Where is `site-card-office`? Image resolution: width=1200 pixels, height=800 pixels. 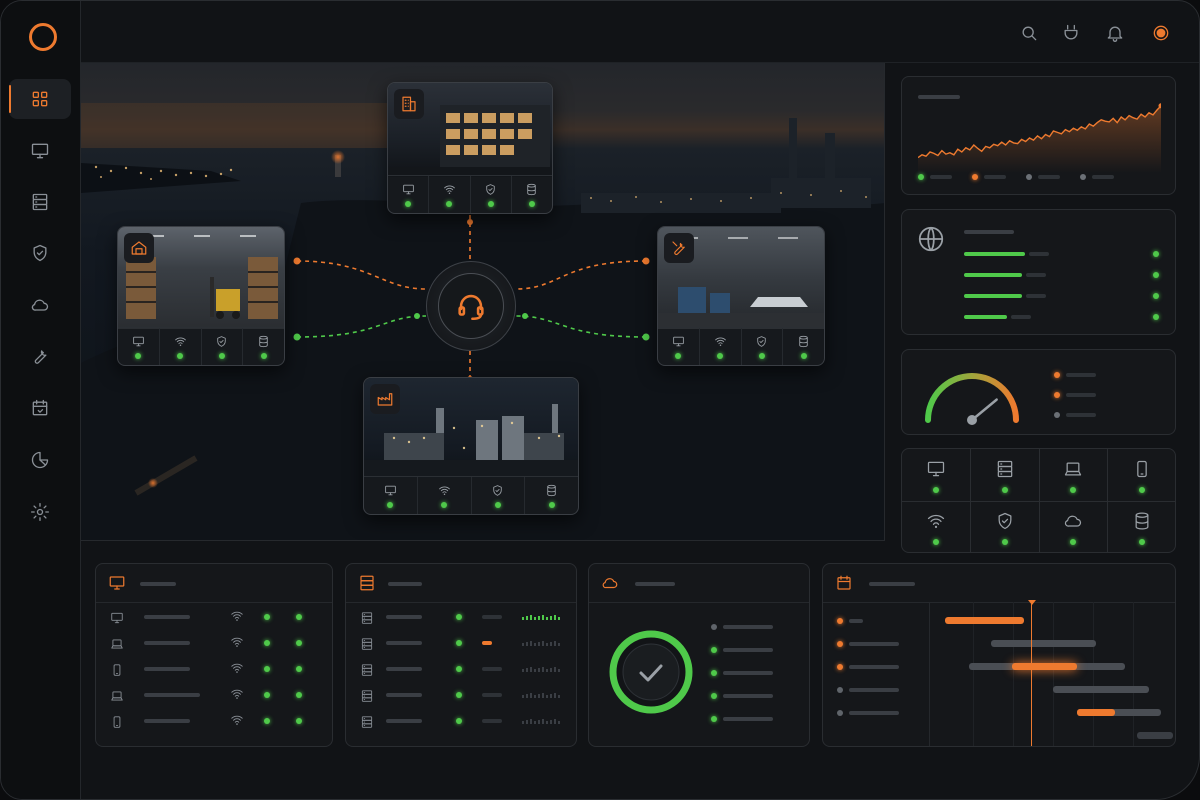
site-card-office is located at coordinates (470, 148).